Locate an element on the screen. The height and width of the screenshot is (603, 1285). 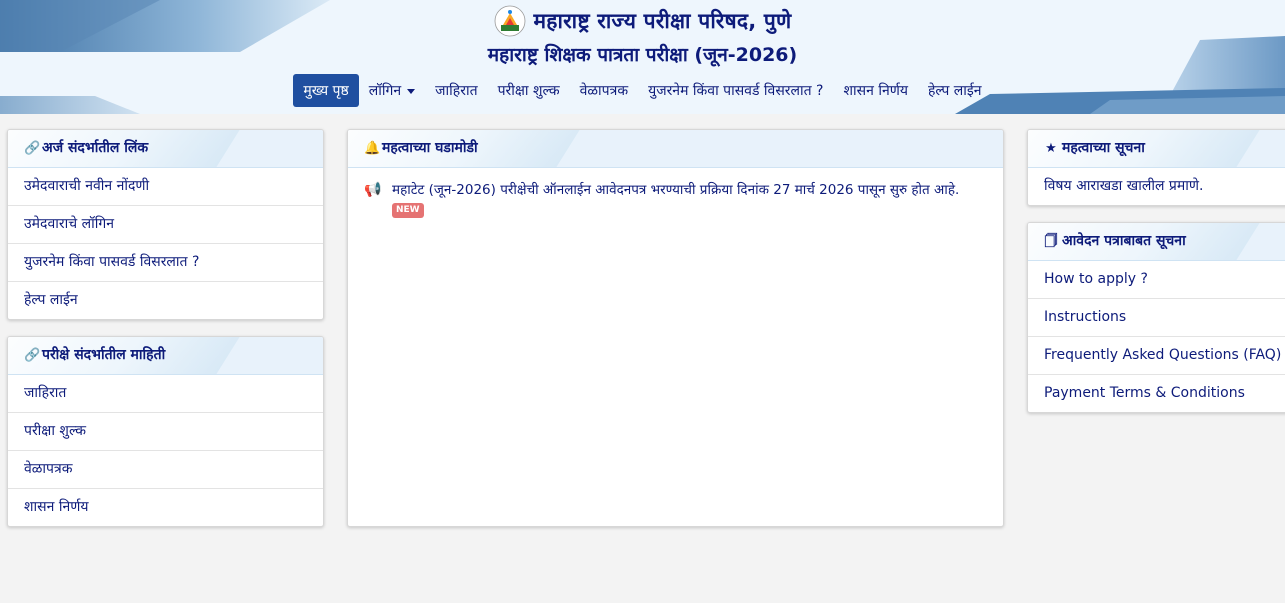
link-schedule: वेळापत्रक is located at coordinates (165, 470).